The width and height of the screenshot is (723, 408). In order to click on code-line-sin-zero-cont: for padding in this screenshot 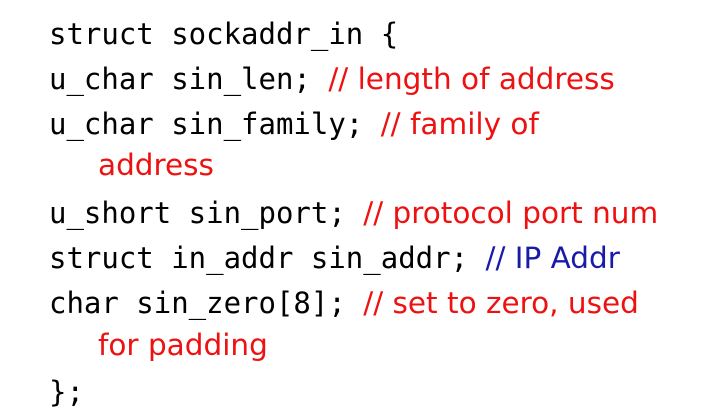, I will do `click(175, 346)`.